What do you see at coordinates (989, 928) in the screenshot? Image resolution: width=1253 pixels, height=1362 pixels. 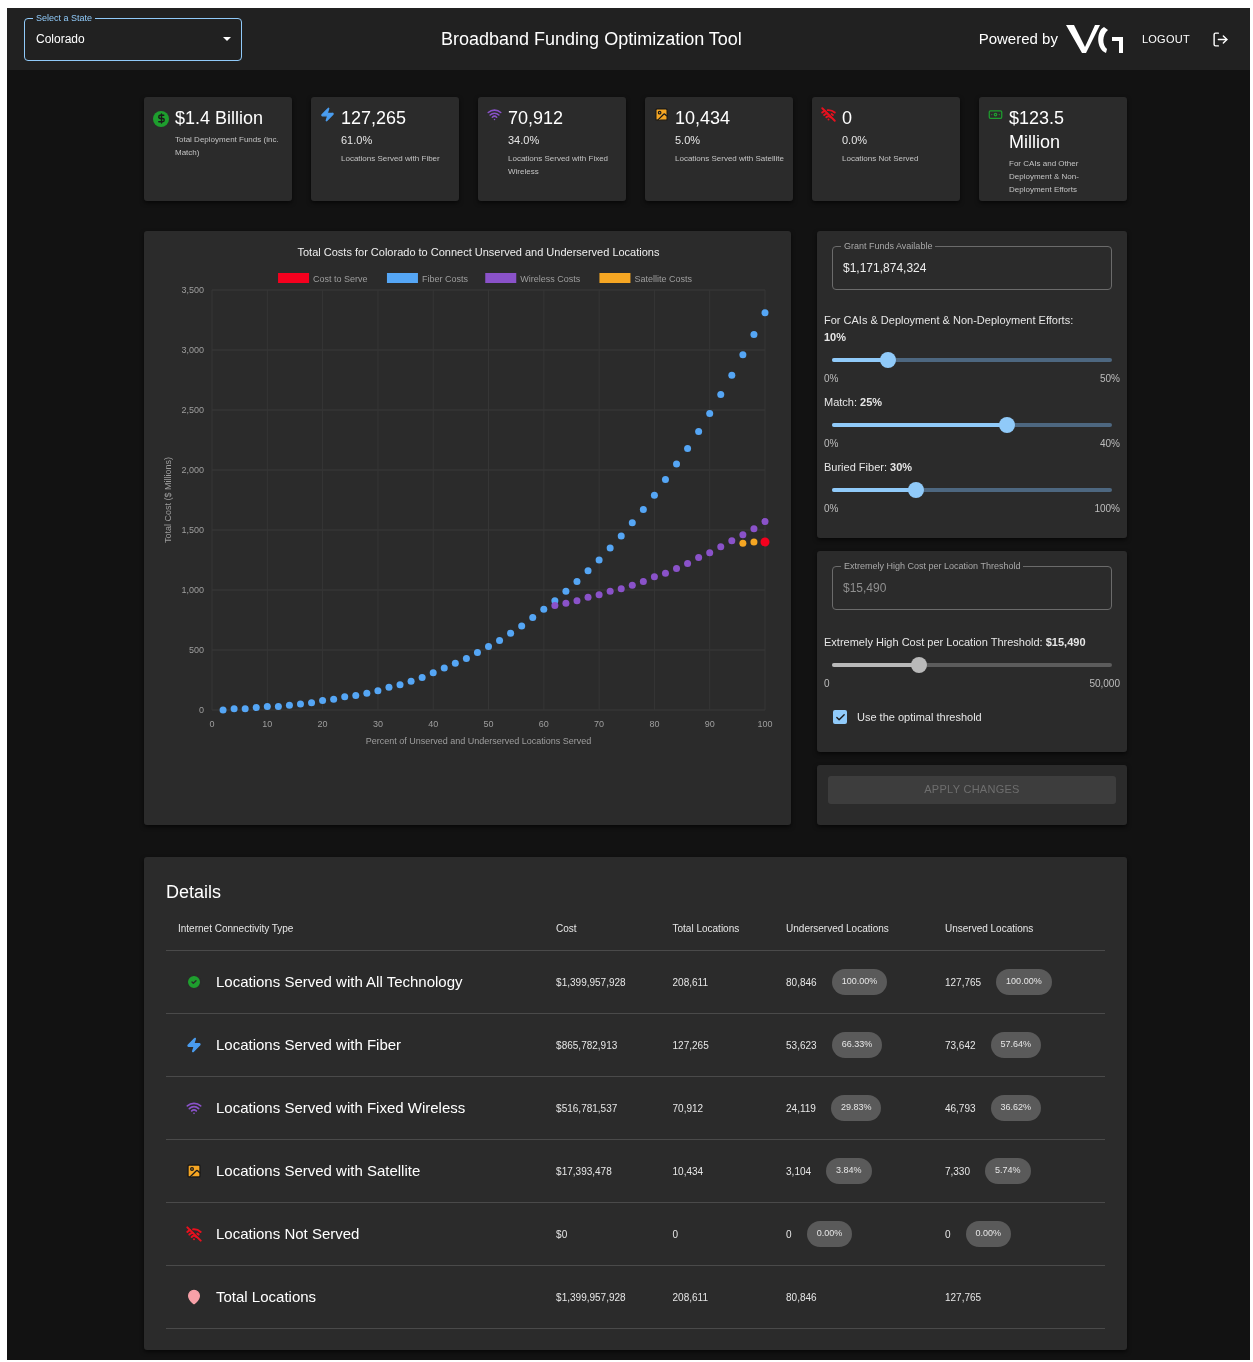 I see `column-header: Unserved Locations` at bounding box center [989, 928].